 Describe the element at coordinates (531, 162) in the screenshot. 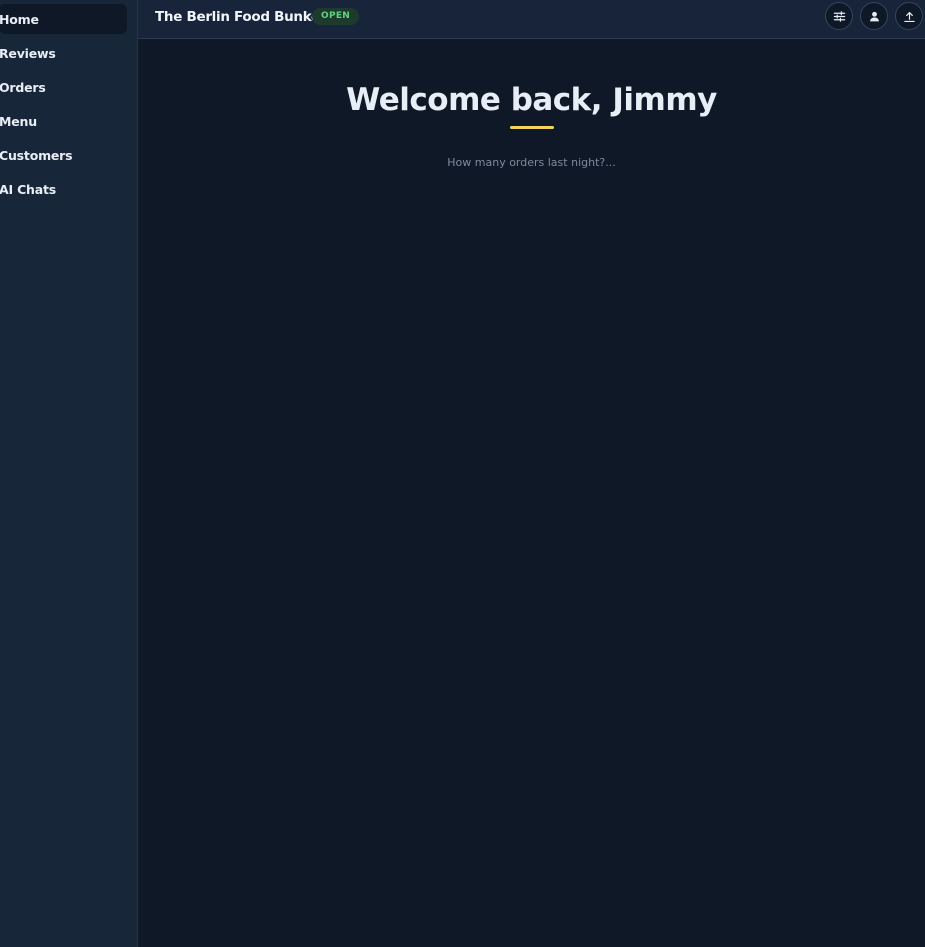

I see `ai-prompt-input` at that location.